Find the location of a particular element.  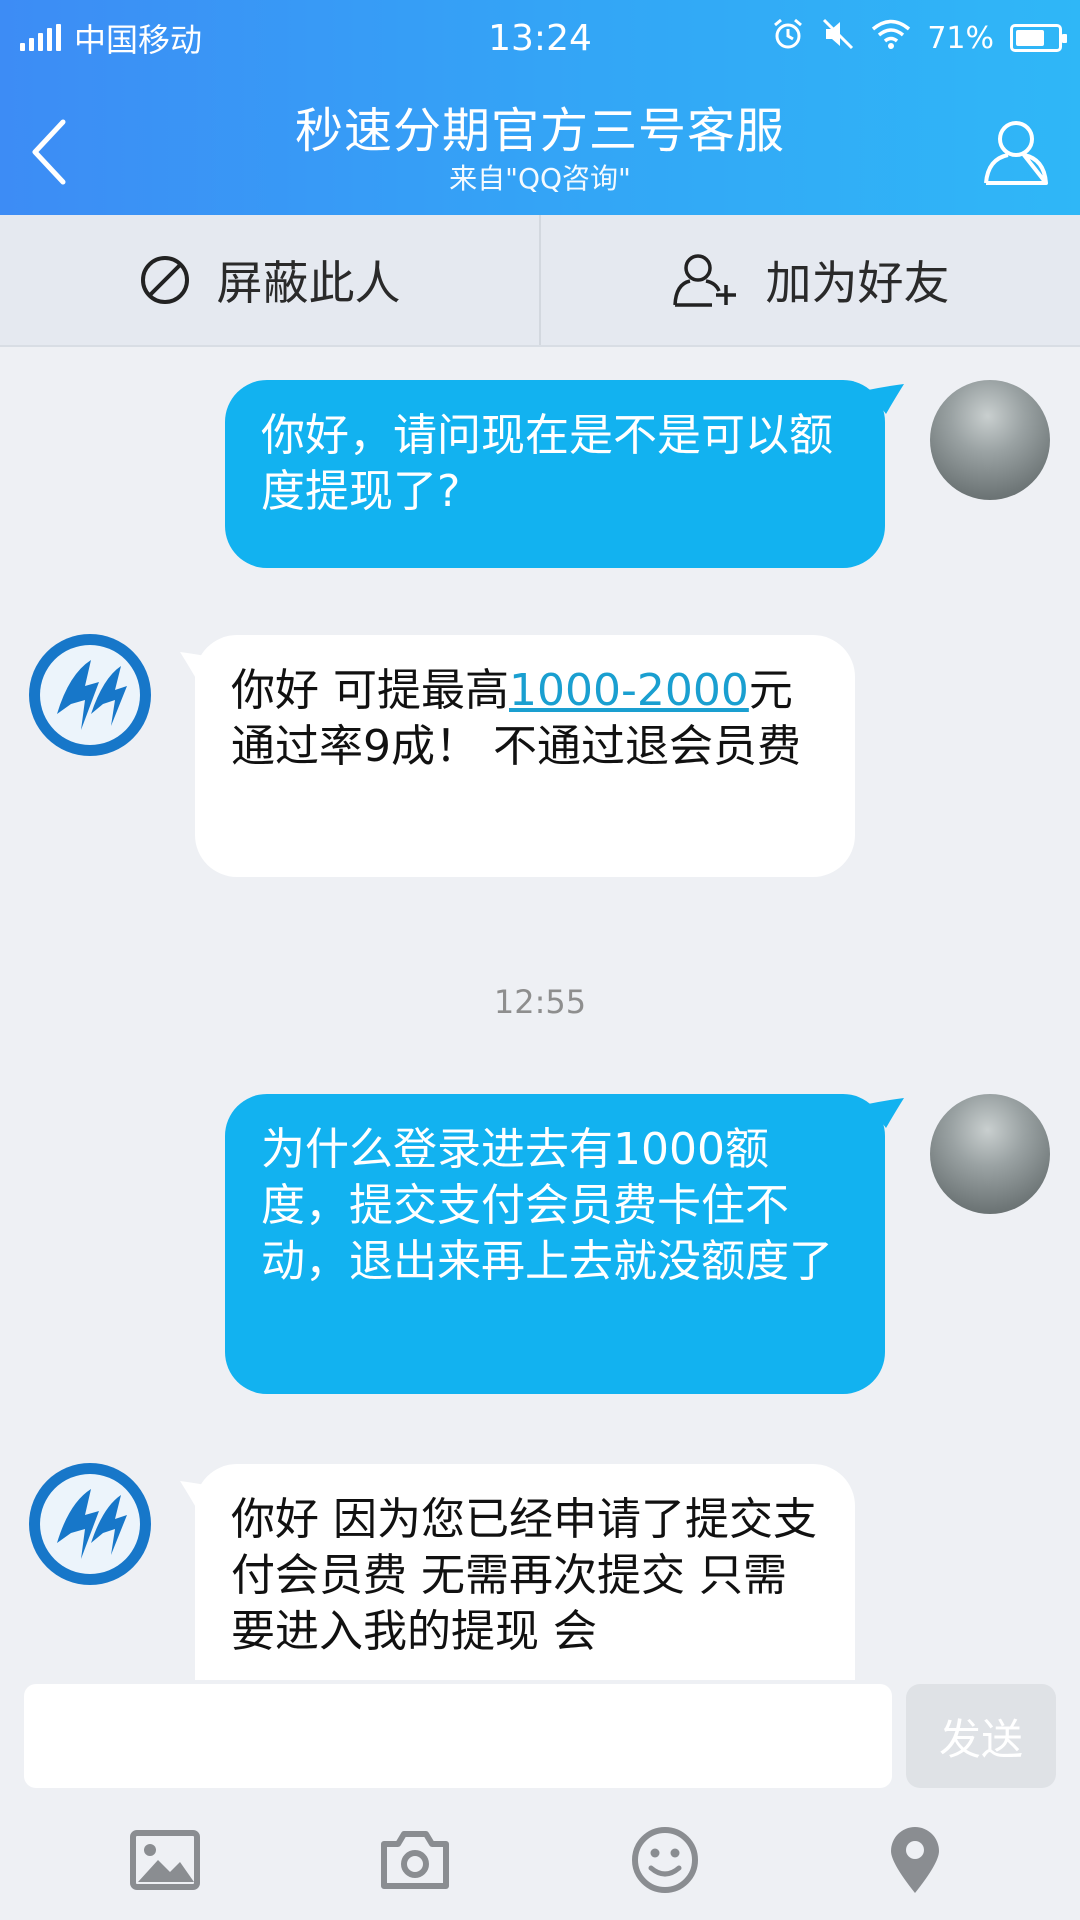

chevron-left-icon is located at coordinates (49, 152).